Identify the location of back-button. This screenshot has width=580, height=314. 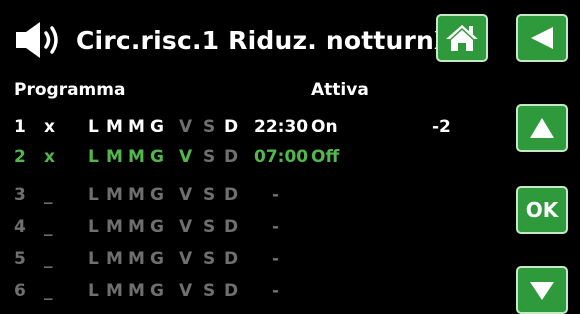
(542, 38).